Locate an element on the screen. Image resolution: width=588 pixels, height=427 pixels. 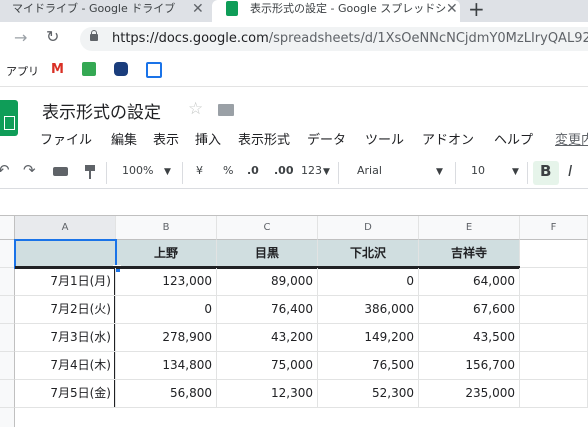
menu-view: 表示 is located at coordinates (166, 138).